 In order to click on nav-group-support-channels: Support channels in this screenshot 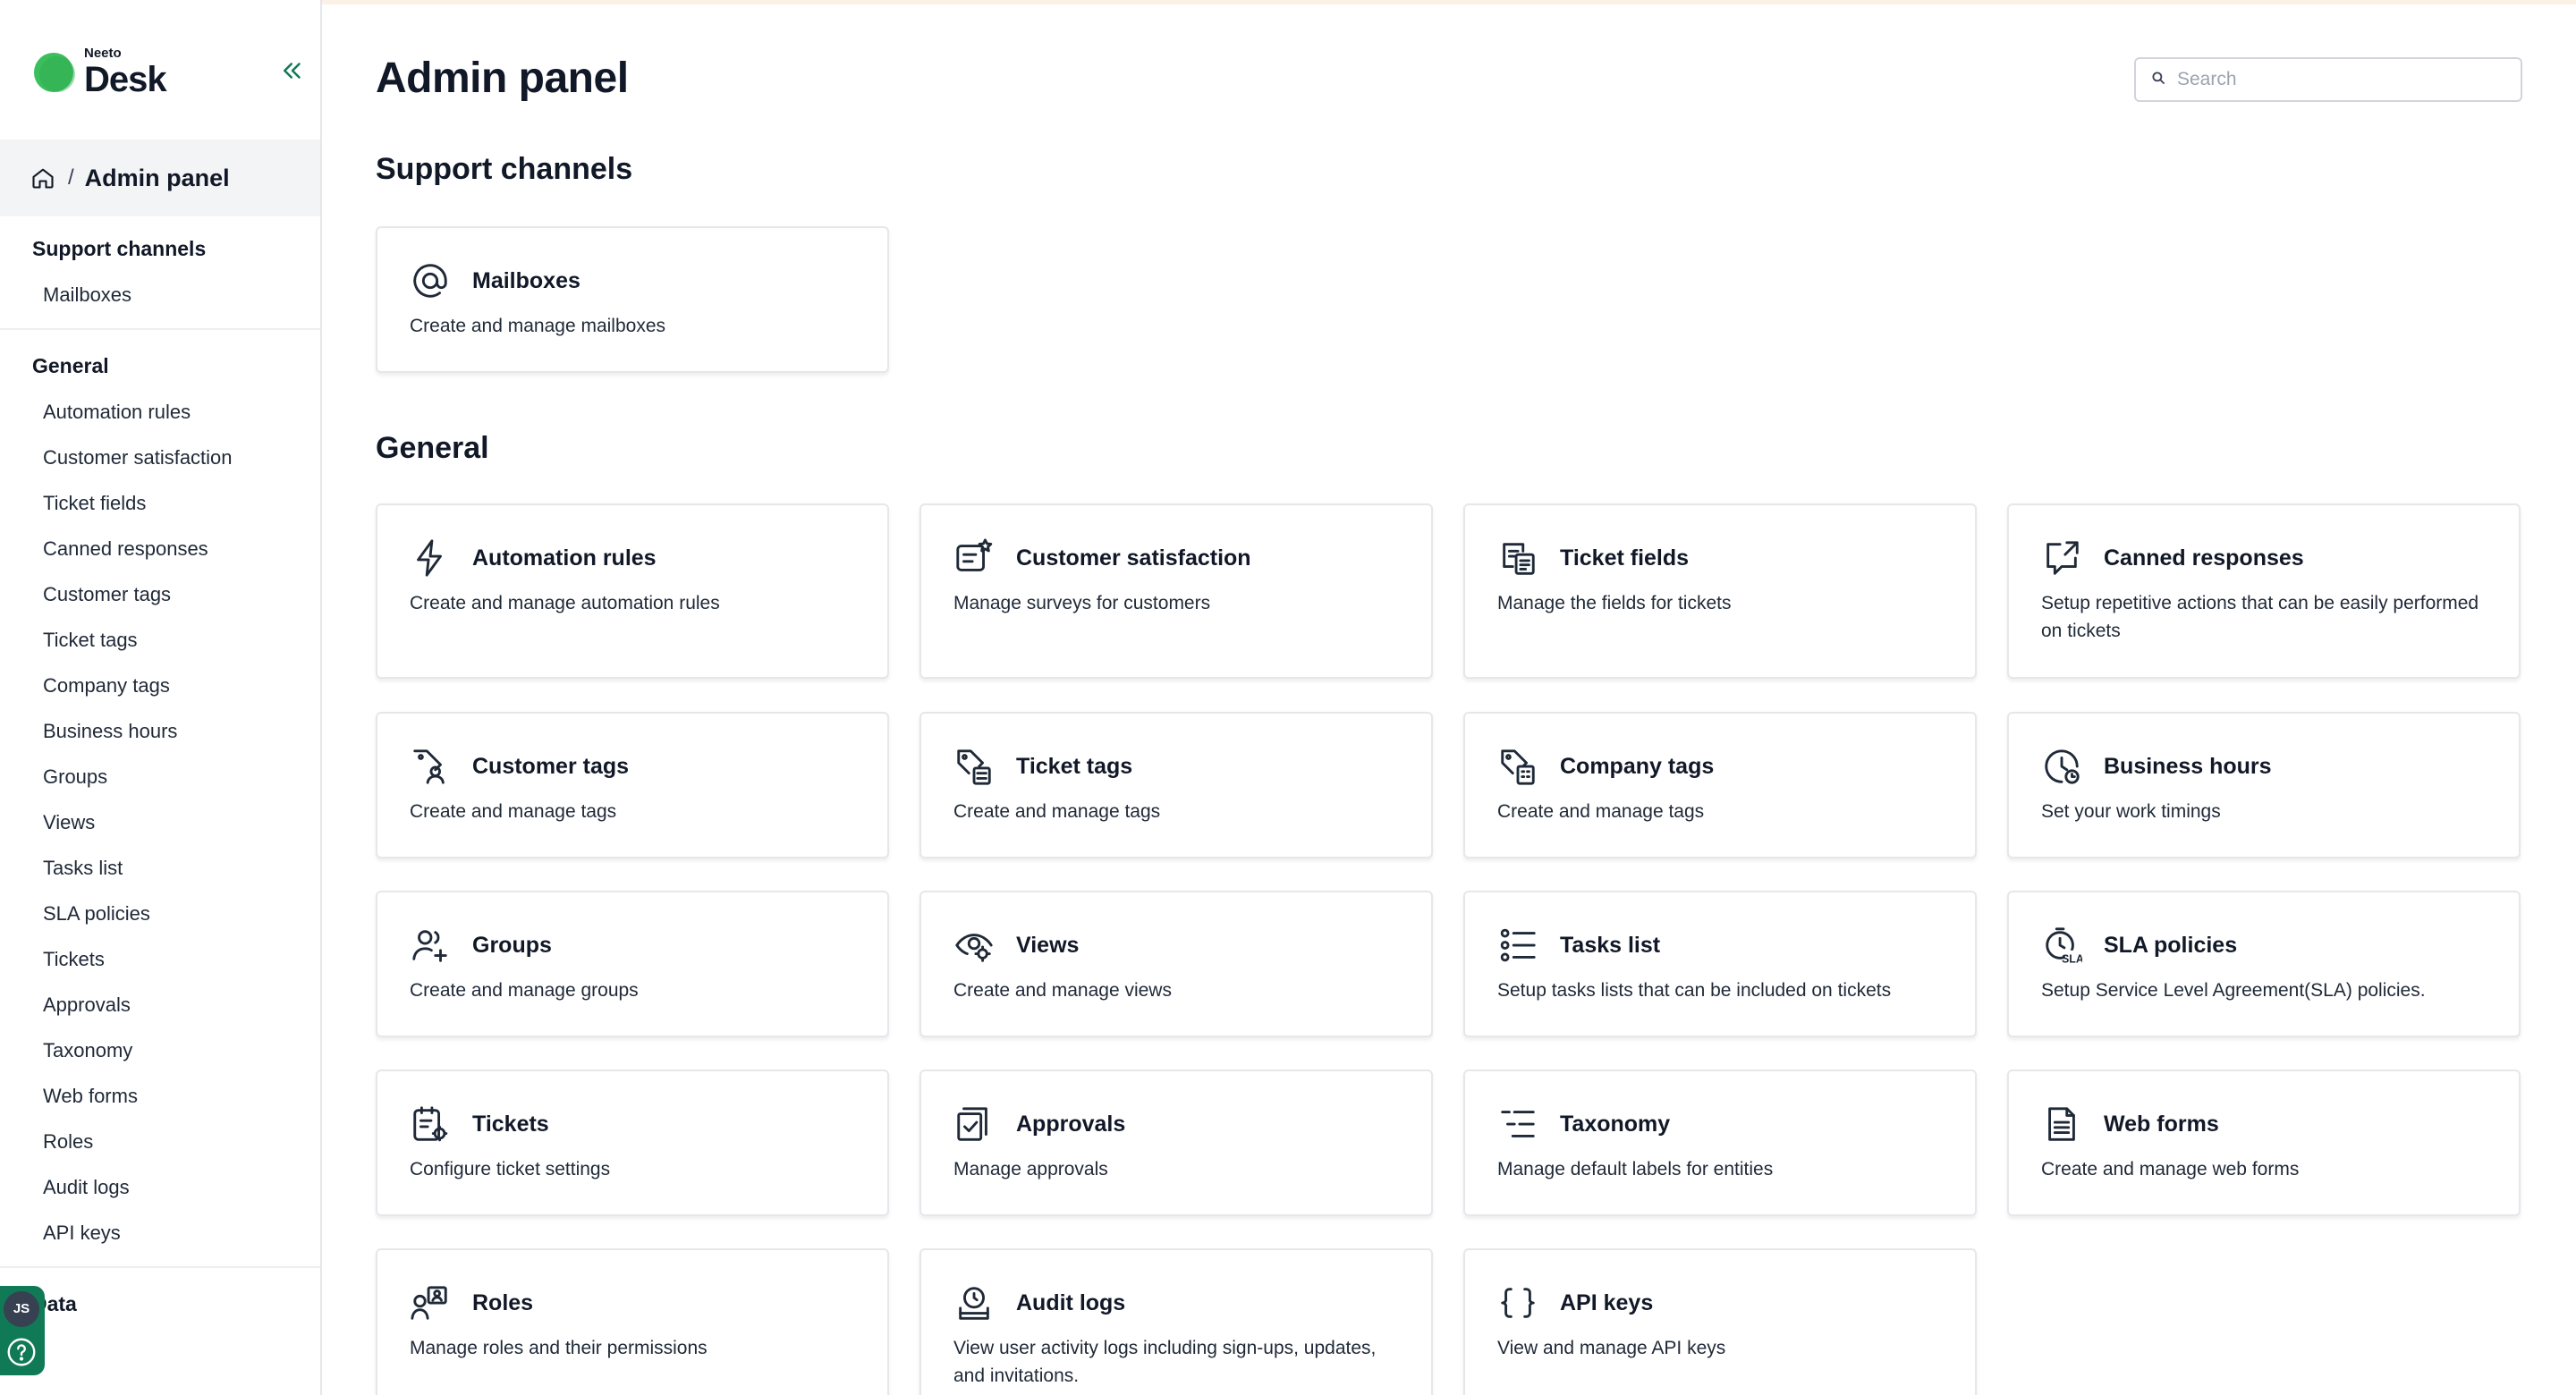, I will do `click(160, 248)`.